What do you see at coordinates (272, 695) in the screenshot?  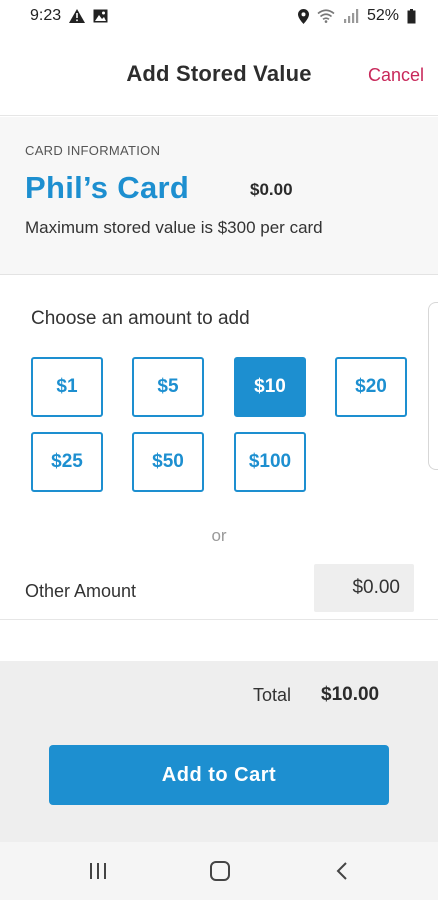 I see `total-label: Total` at bounding box center [272, 695].